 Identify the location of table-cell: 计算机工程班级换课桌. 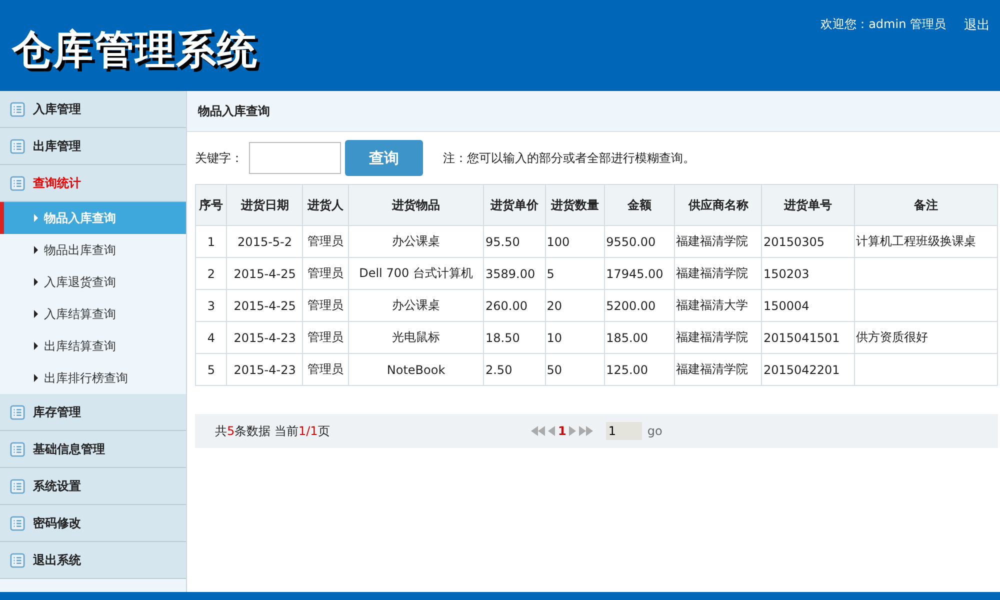
(916, 241).